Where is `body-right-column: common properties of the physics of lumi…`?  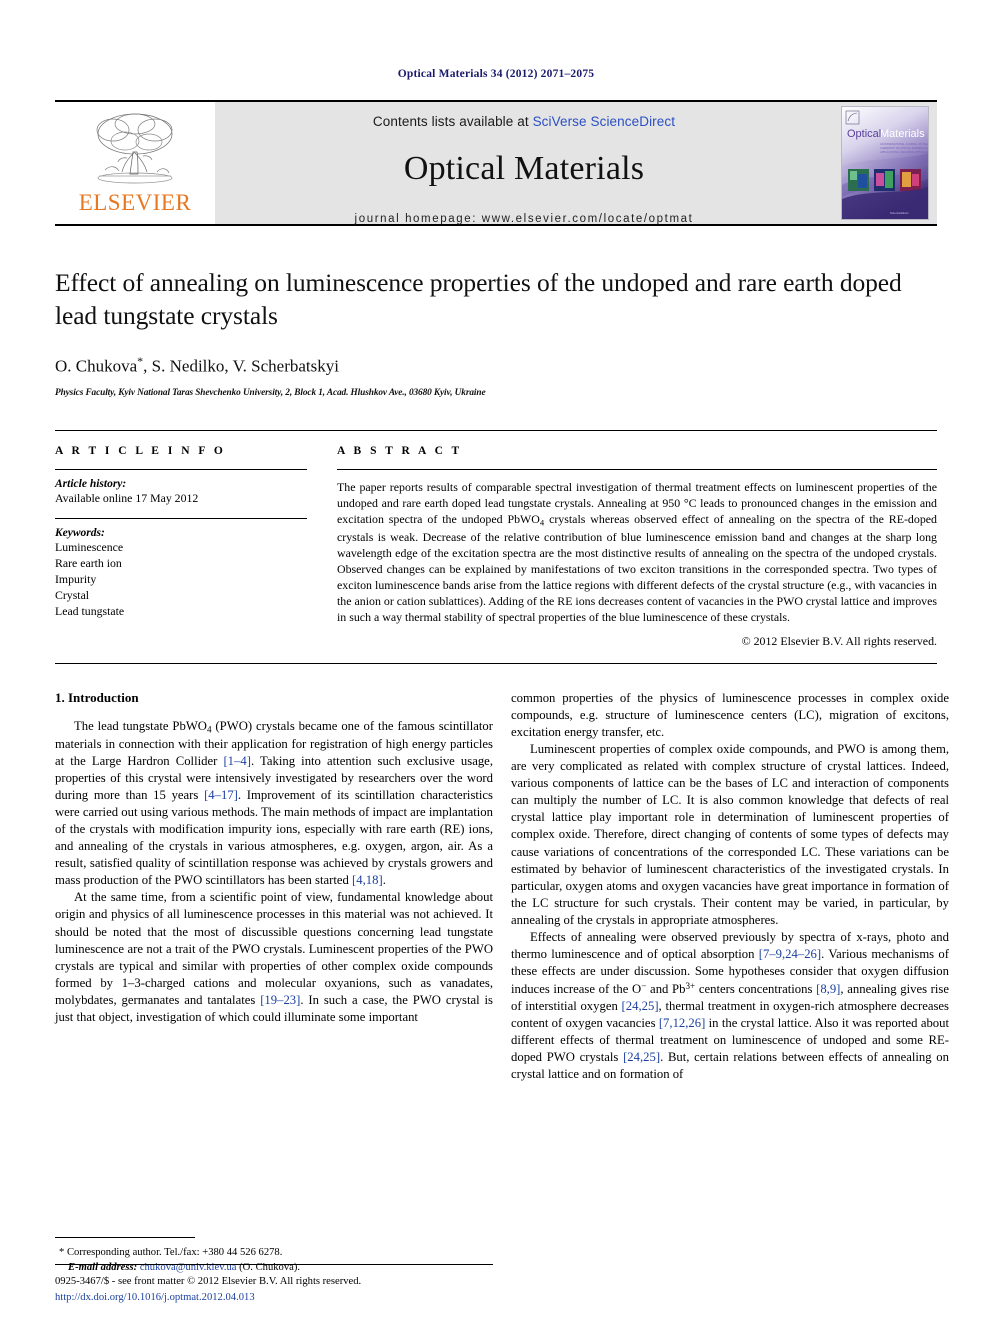 body-right-column: common properties of the physics of lumi… is located at coordinates (730, 887).